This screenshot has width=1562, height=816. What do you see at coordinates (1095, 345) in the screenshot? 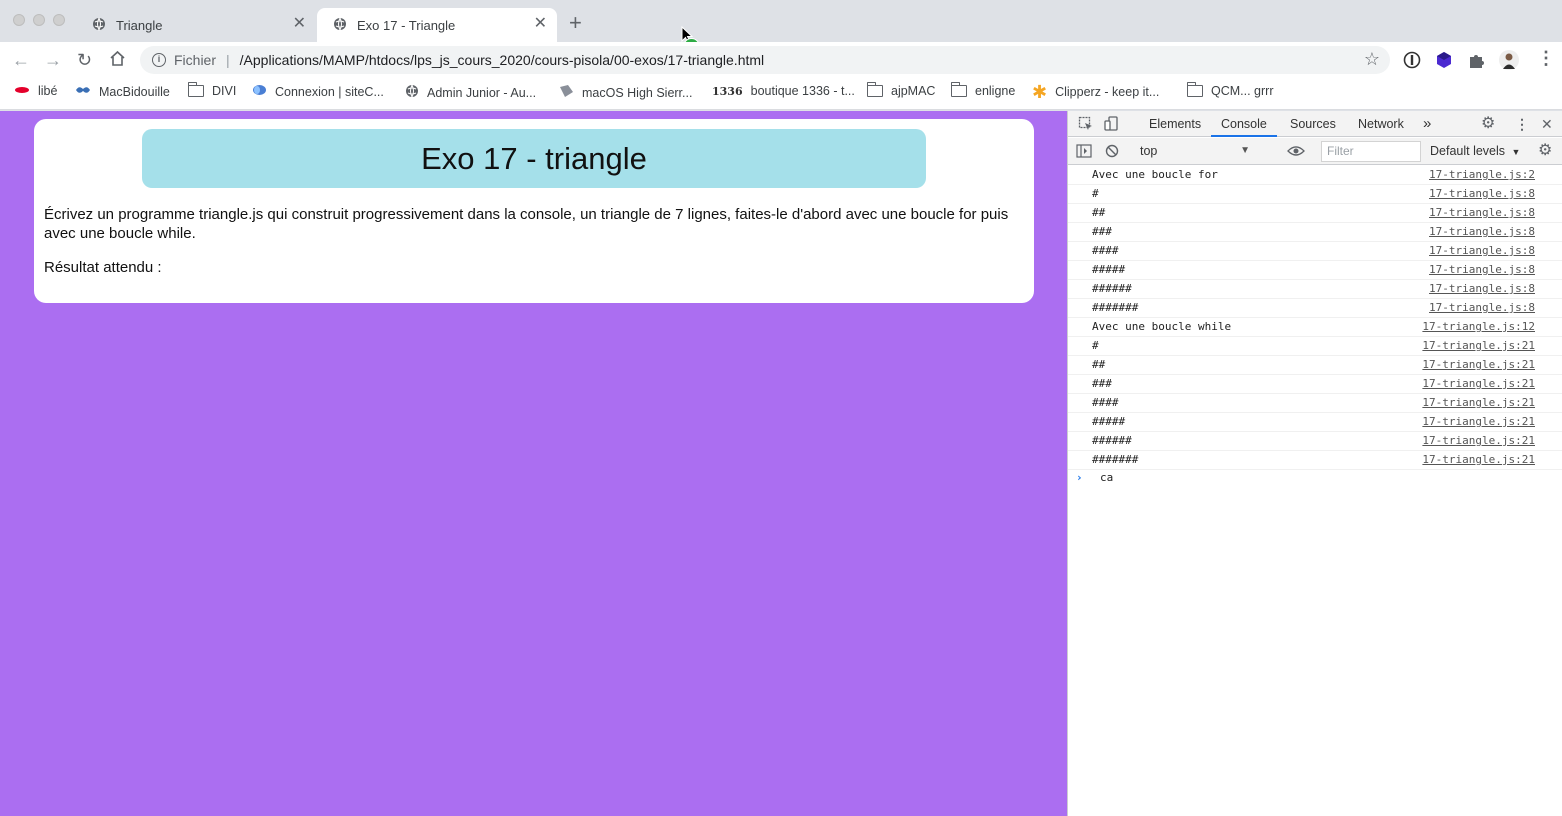
I see `console-message: #` at bounding box center [1095, 345].